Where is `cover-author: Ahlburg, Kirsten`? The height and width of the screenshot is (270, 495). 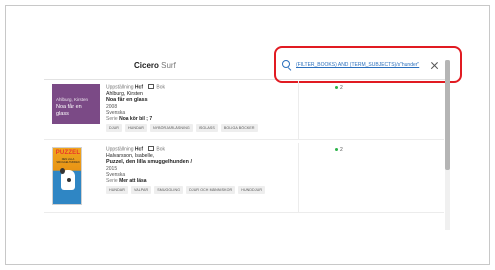
cover-author: Ahlburg, Kirsten is located at coordinates (72, 99).